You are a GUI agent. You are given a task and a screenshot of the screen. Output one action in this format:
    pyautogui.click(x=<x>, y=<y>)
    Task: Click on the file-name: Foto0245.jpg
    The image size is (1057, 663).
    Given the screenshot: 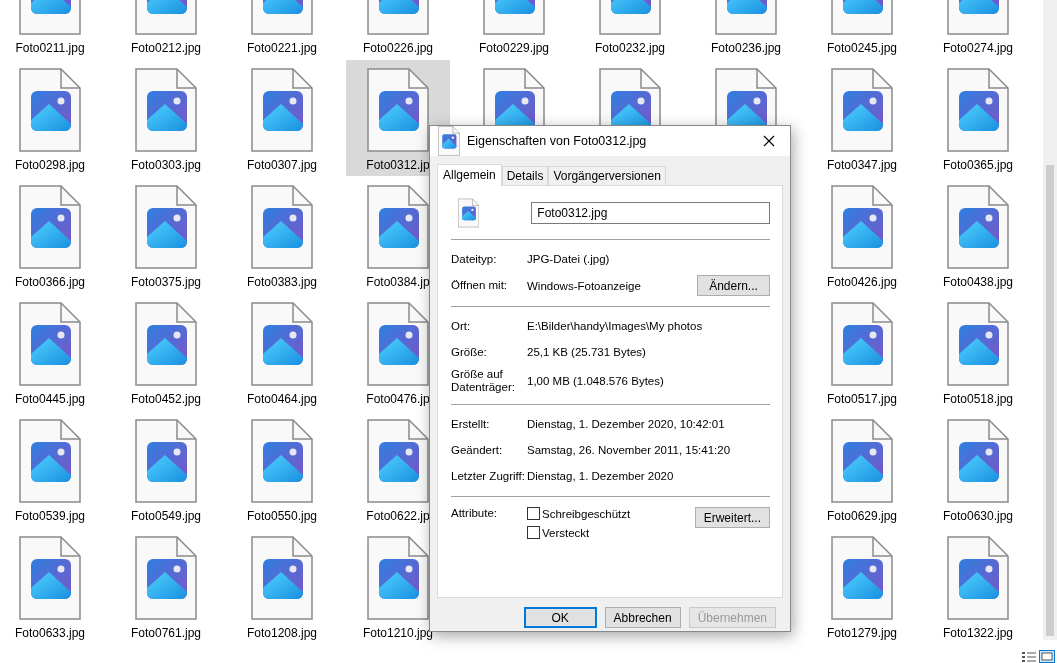 What is the action you would take?
    pyautogui.click(x=862, y=48)
    